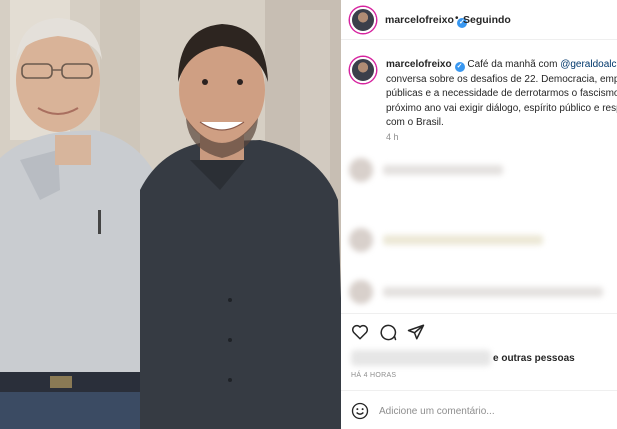 This screenshot has height=429, width=617. Describe the element at coordinates (360, 411) in the screenshot. I see `emoji-icon` at that location.